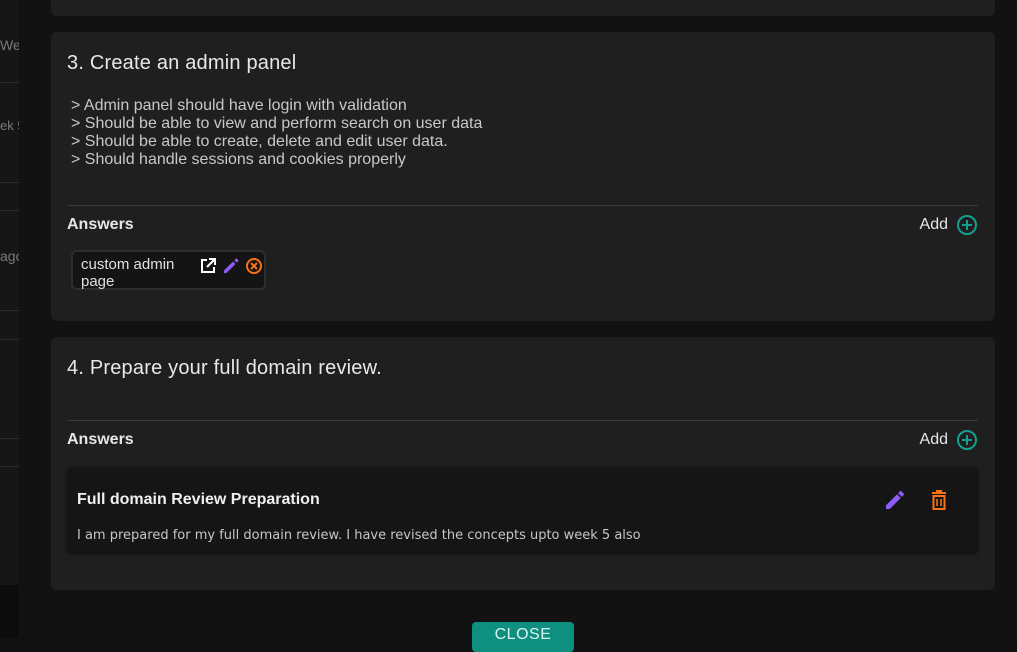 The image size is (1017, 652). Describe the element at coordinates (182, 63) in the screenshot. I see `task-title: 3. Create an admin panel` at that location.